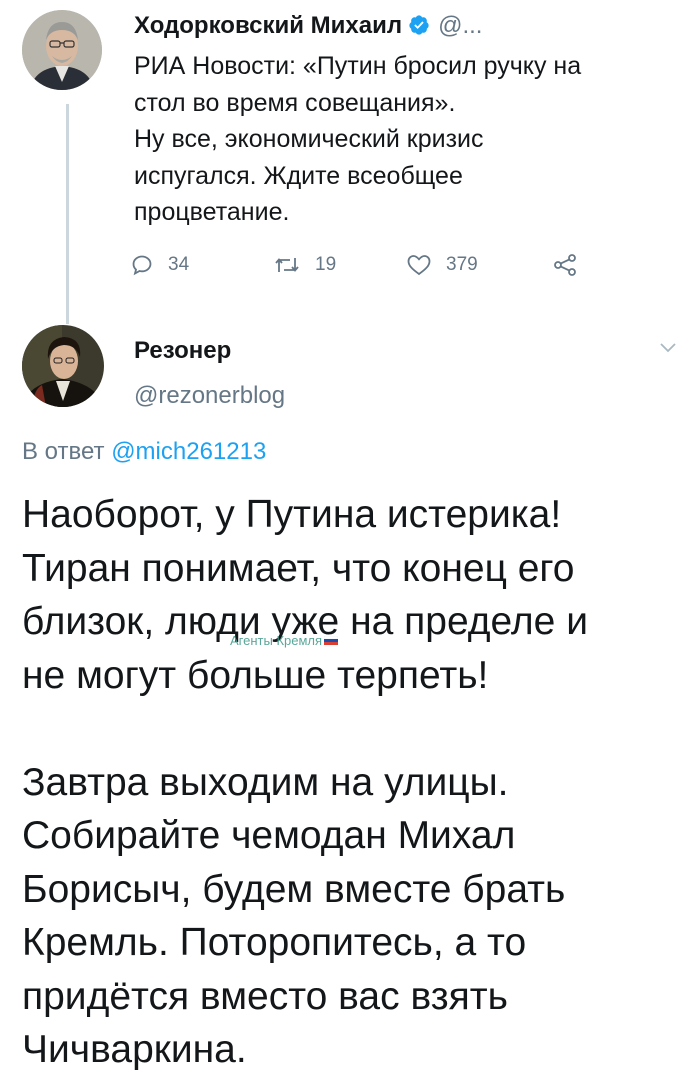  Describe the element at coordinates (159, 265) in the screenshot. I see `reply-button: 34` at that location.